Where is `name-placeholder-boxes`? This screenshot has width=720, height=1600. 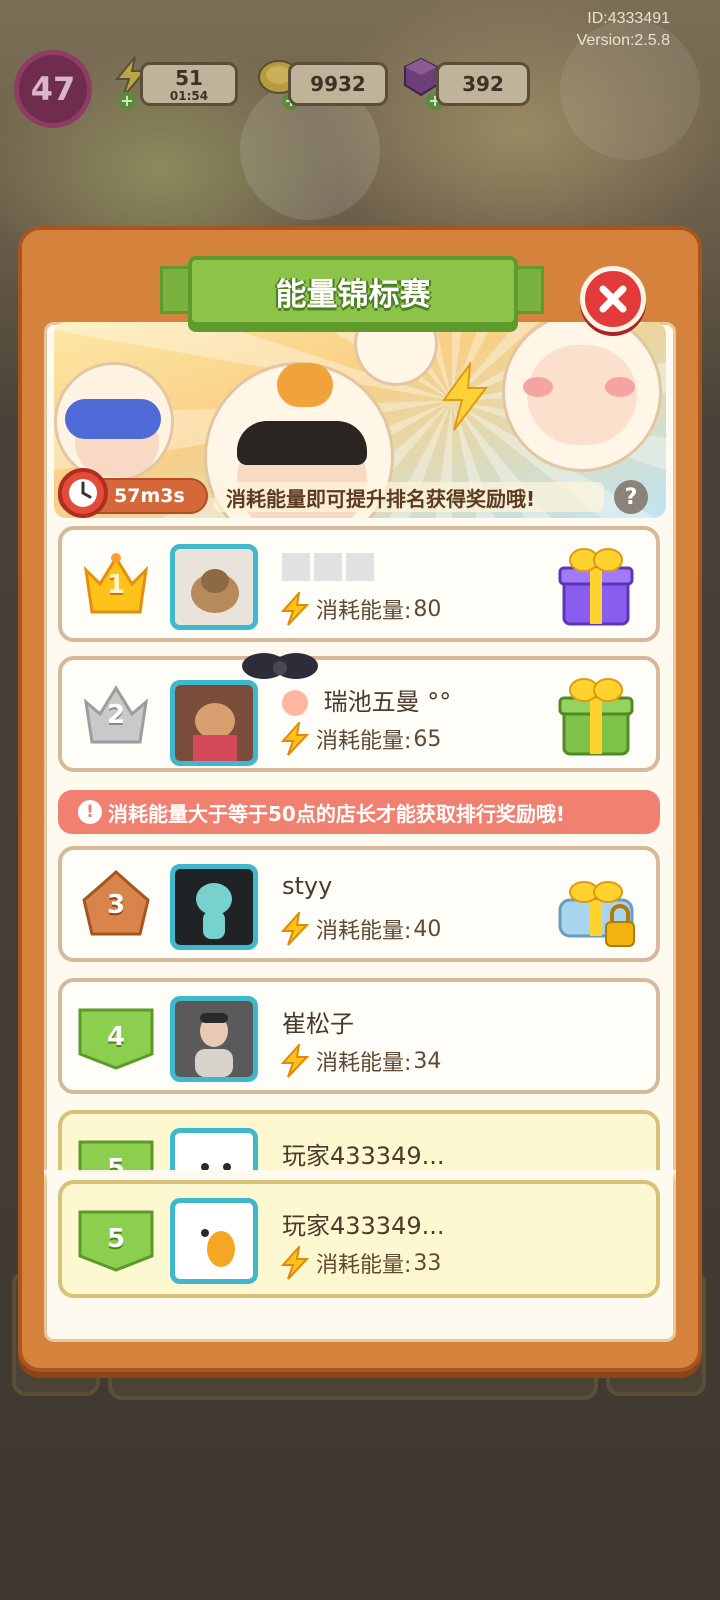
name-placeholder-boxes is located at coordinates (330, 567).